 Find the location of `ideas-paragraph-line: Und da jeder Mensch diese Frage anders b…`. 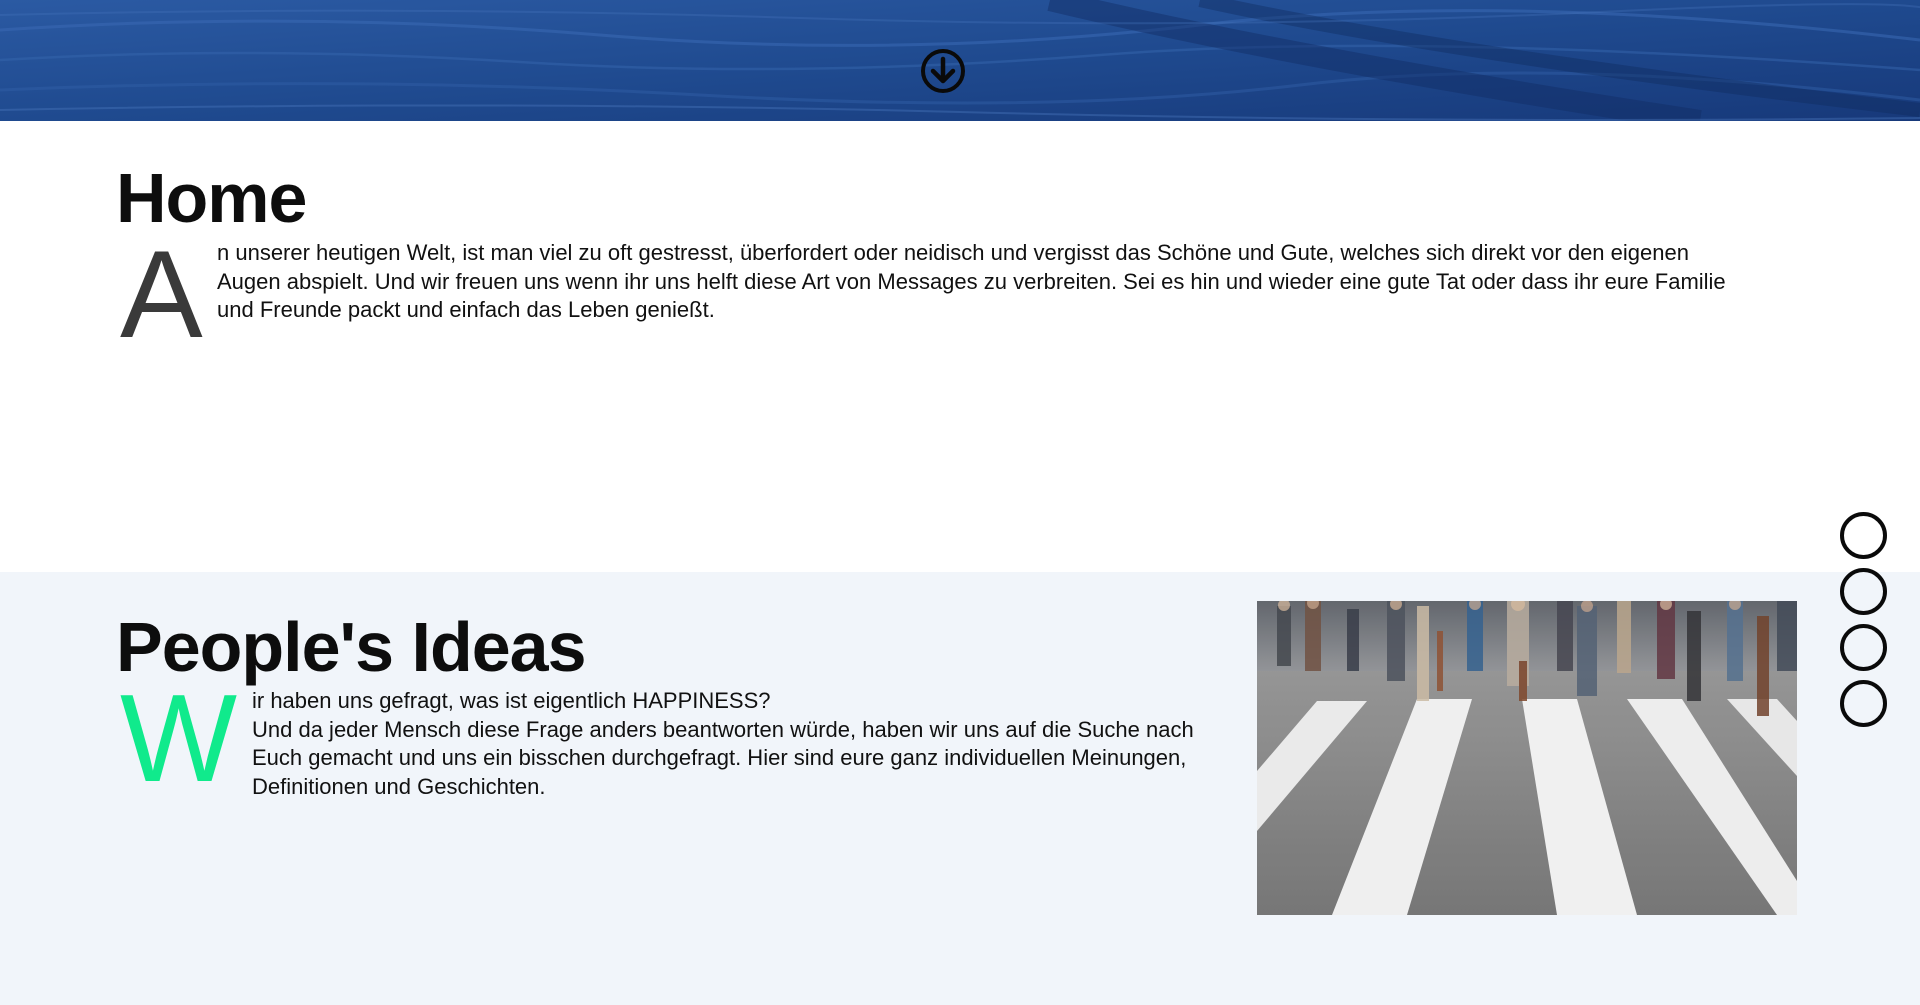

ideas-paragraph-line: Und da jeder Mensch diese Frage anders b… is located at coordinates (723, 729).